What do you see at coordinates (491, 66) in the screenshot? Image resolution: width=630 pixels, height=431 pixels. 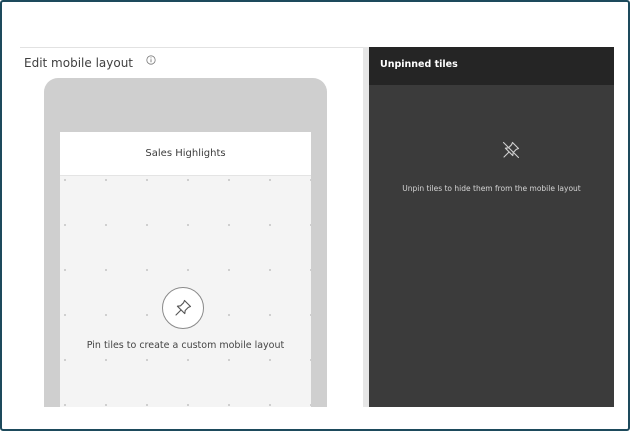 I see `unpinned-tiles-header: Unpinned tiles` at bounding box center [491, 66].